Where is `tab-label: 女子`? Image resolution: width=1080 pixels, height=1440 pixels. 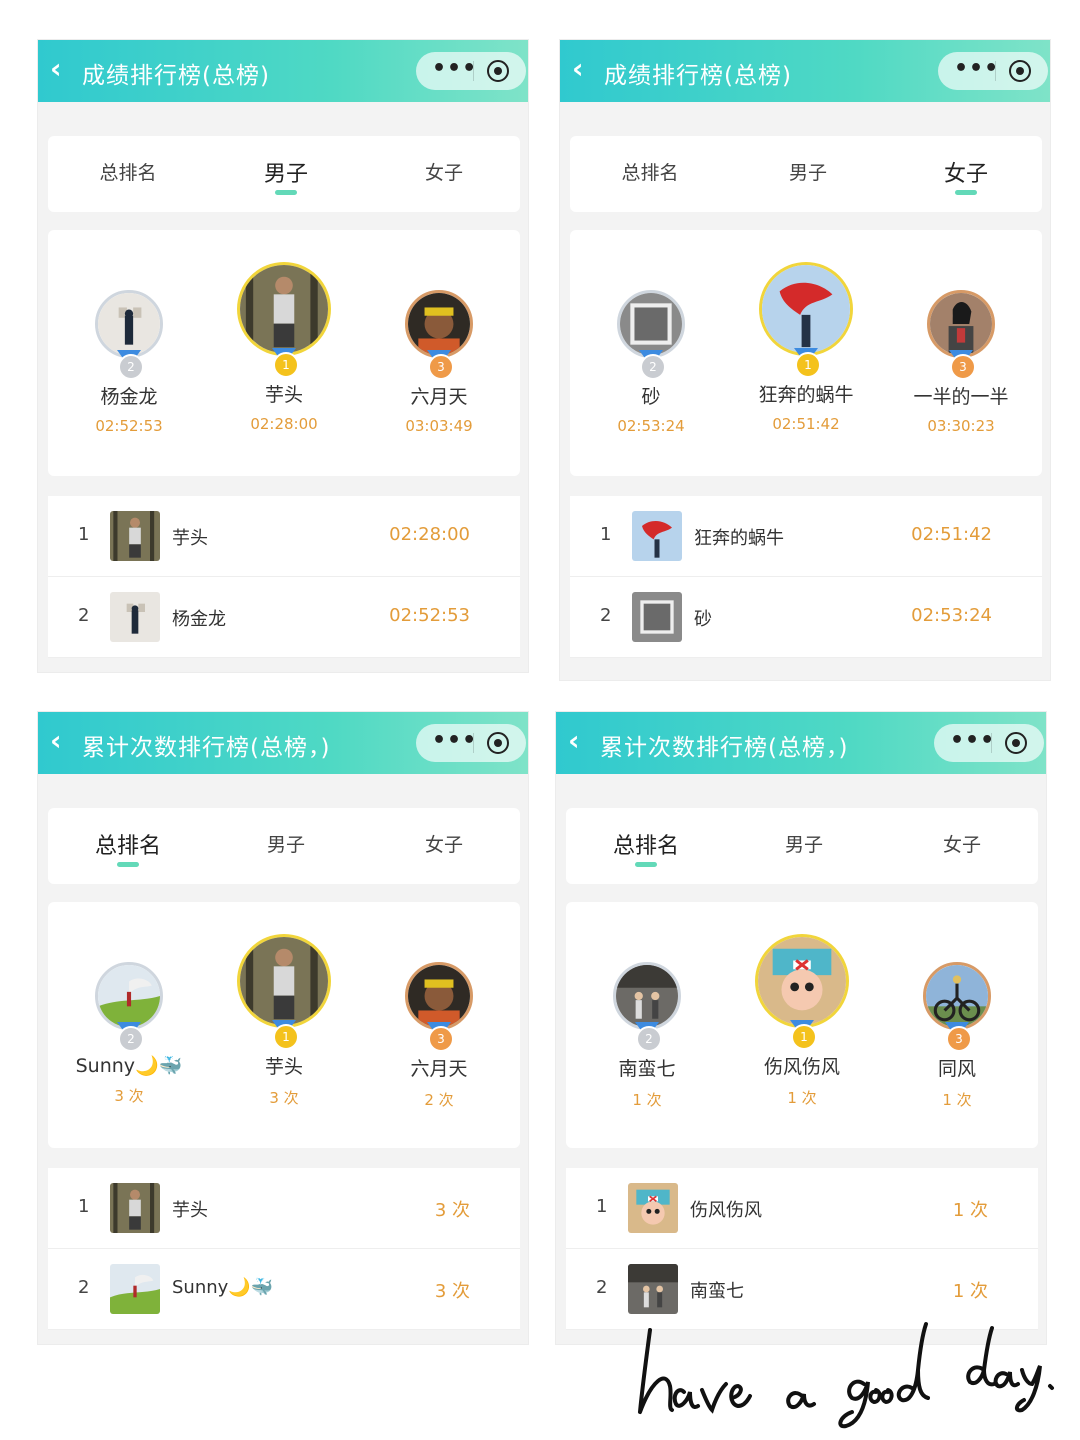 tab-label: 女子 is located at coordinates (443, 173).